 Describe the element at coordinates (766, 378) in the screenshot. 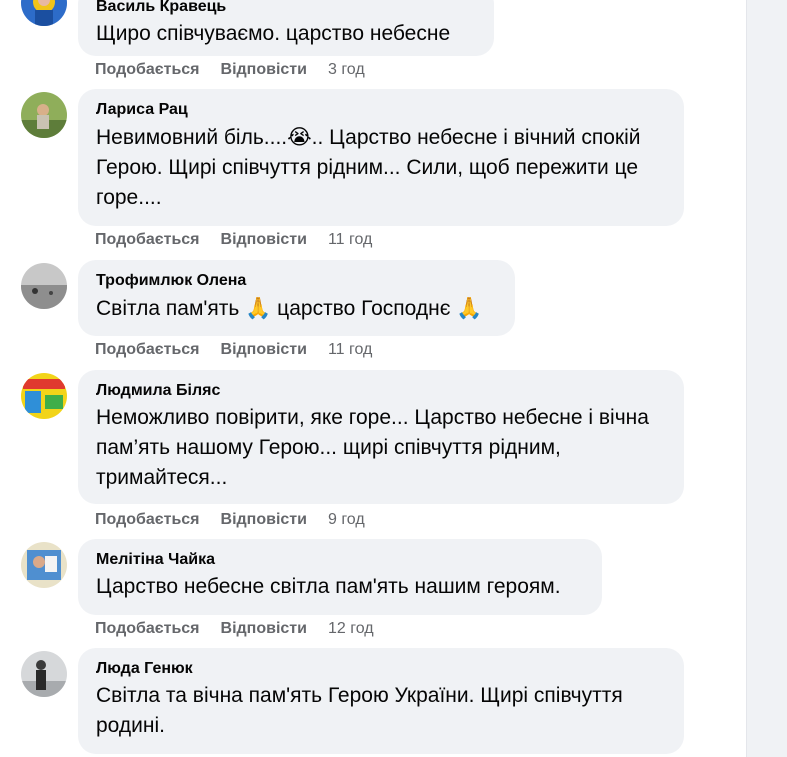

I see `scrollbar` at that location.